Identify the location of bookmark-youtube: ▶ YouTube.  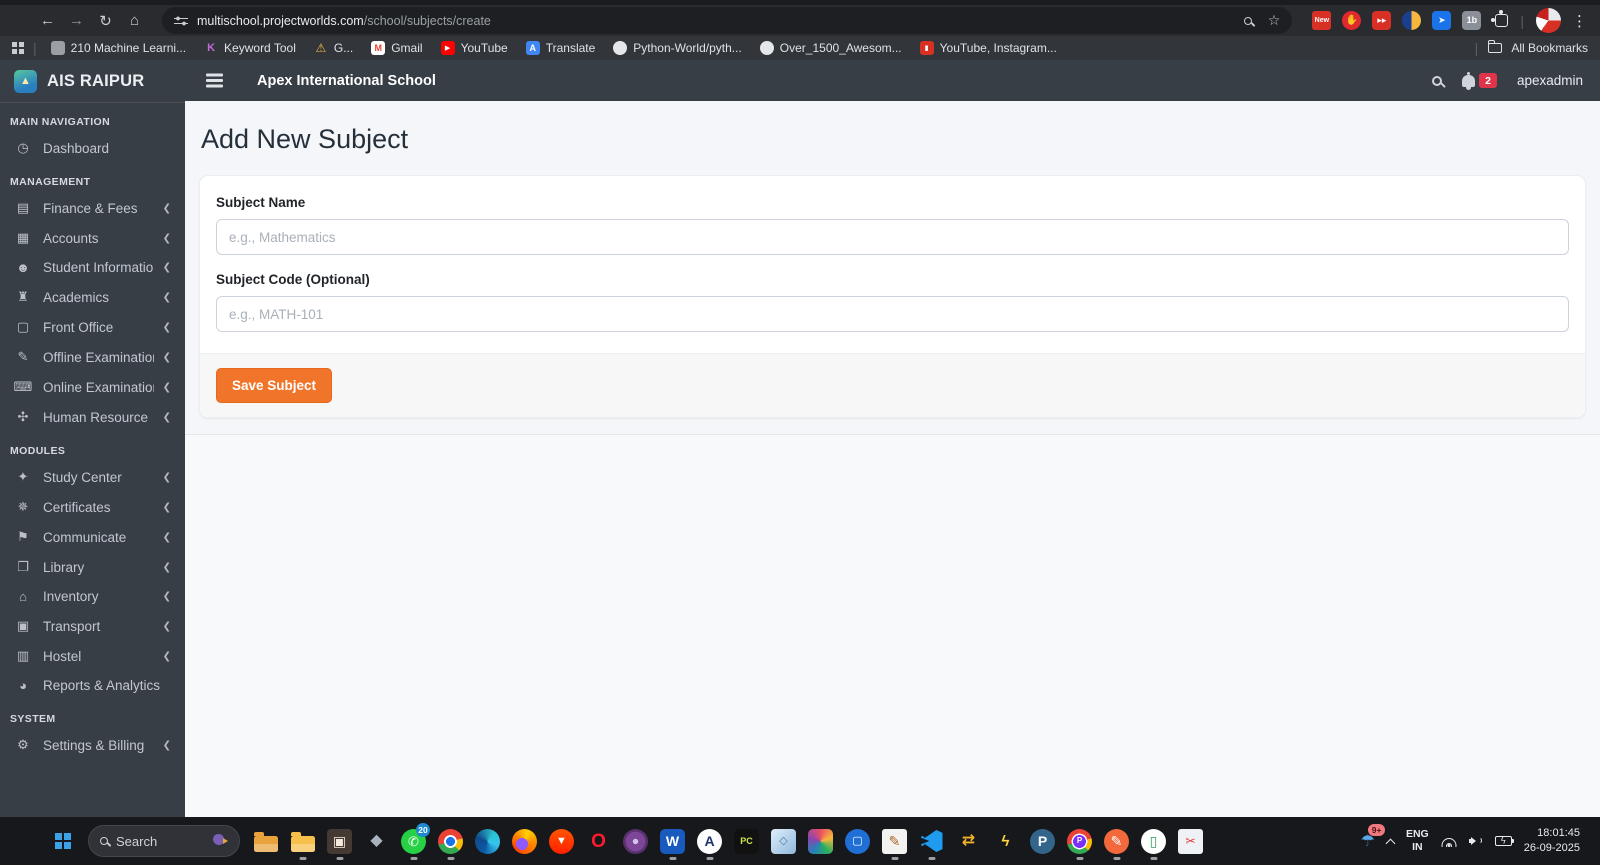
(474, 48).